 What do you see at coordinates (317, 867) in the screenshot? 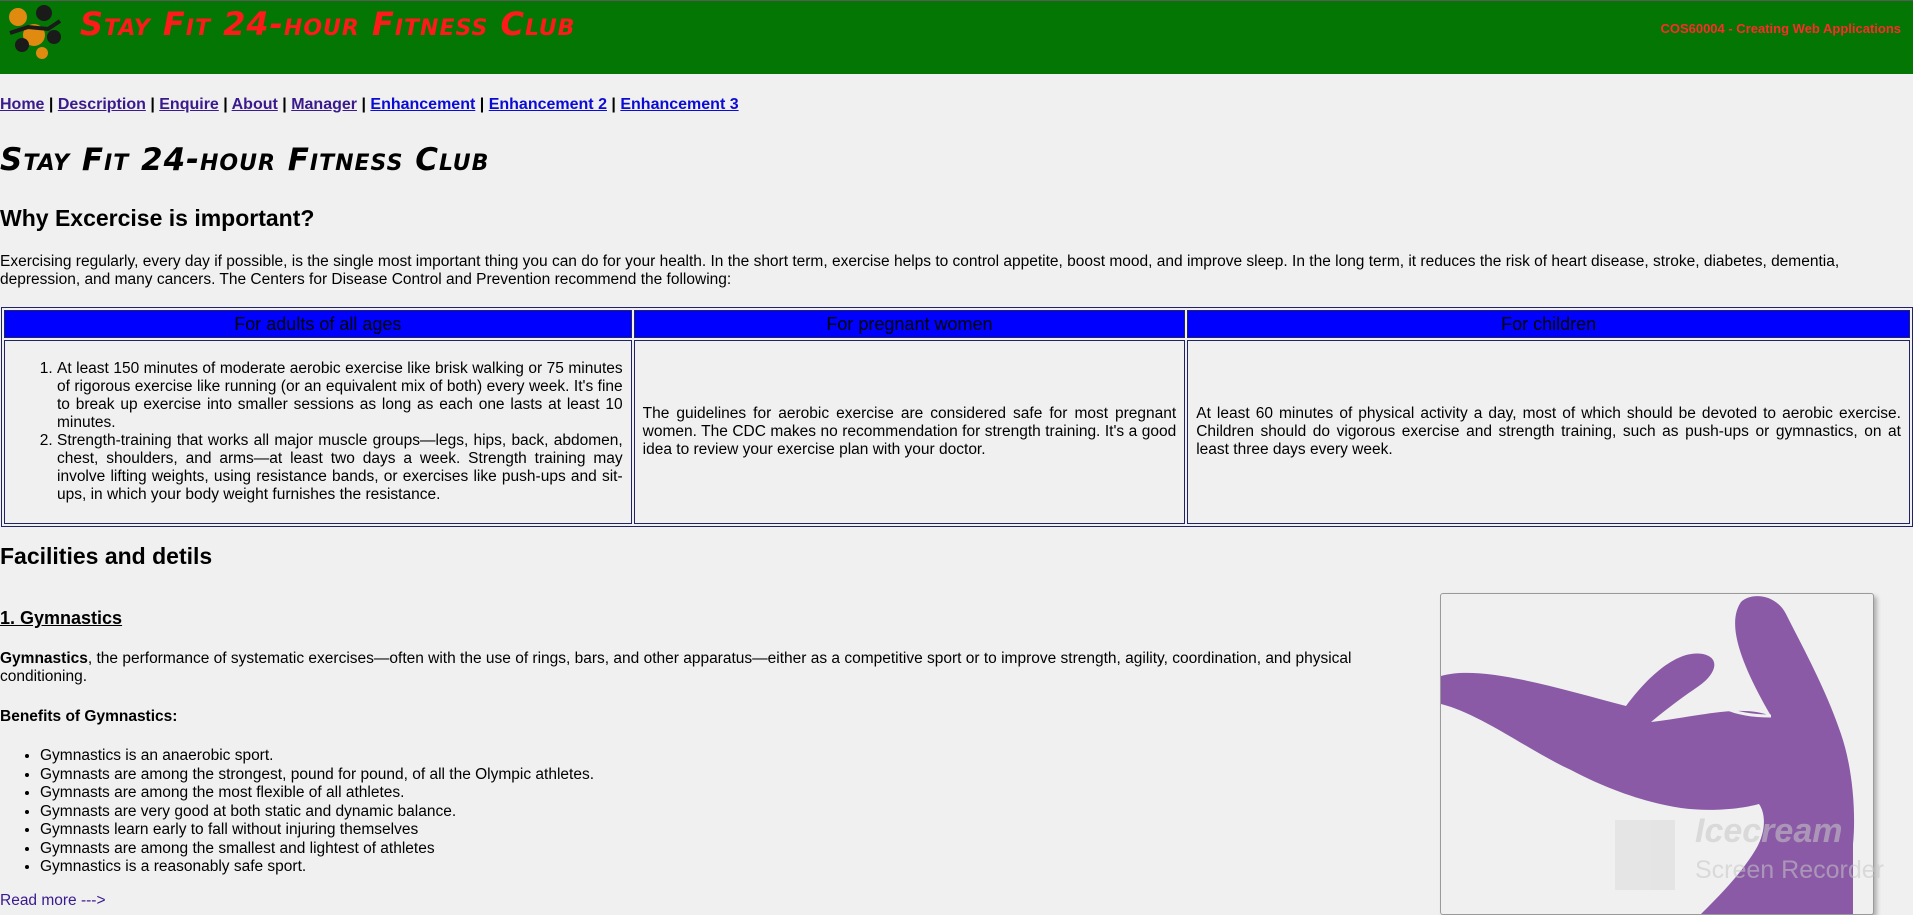
I see `list-item: Gymnastics is a reasonably safe sport.` at bounding box center [317, 867].